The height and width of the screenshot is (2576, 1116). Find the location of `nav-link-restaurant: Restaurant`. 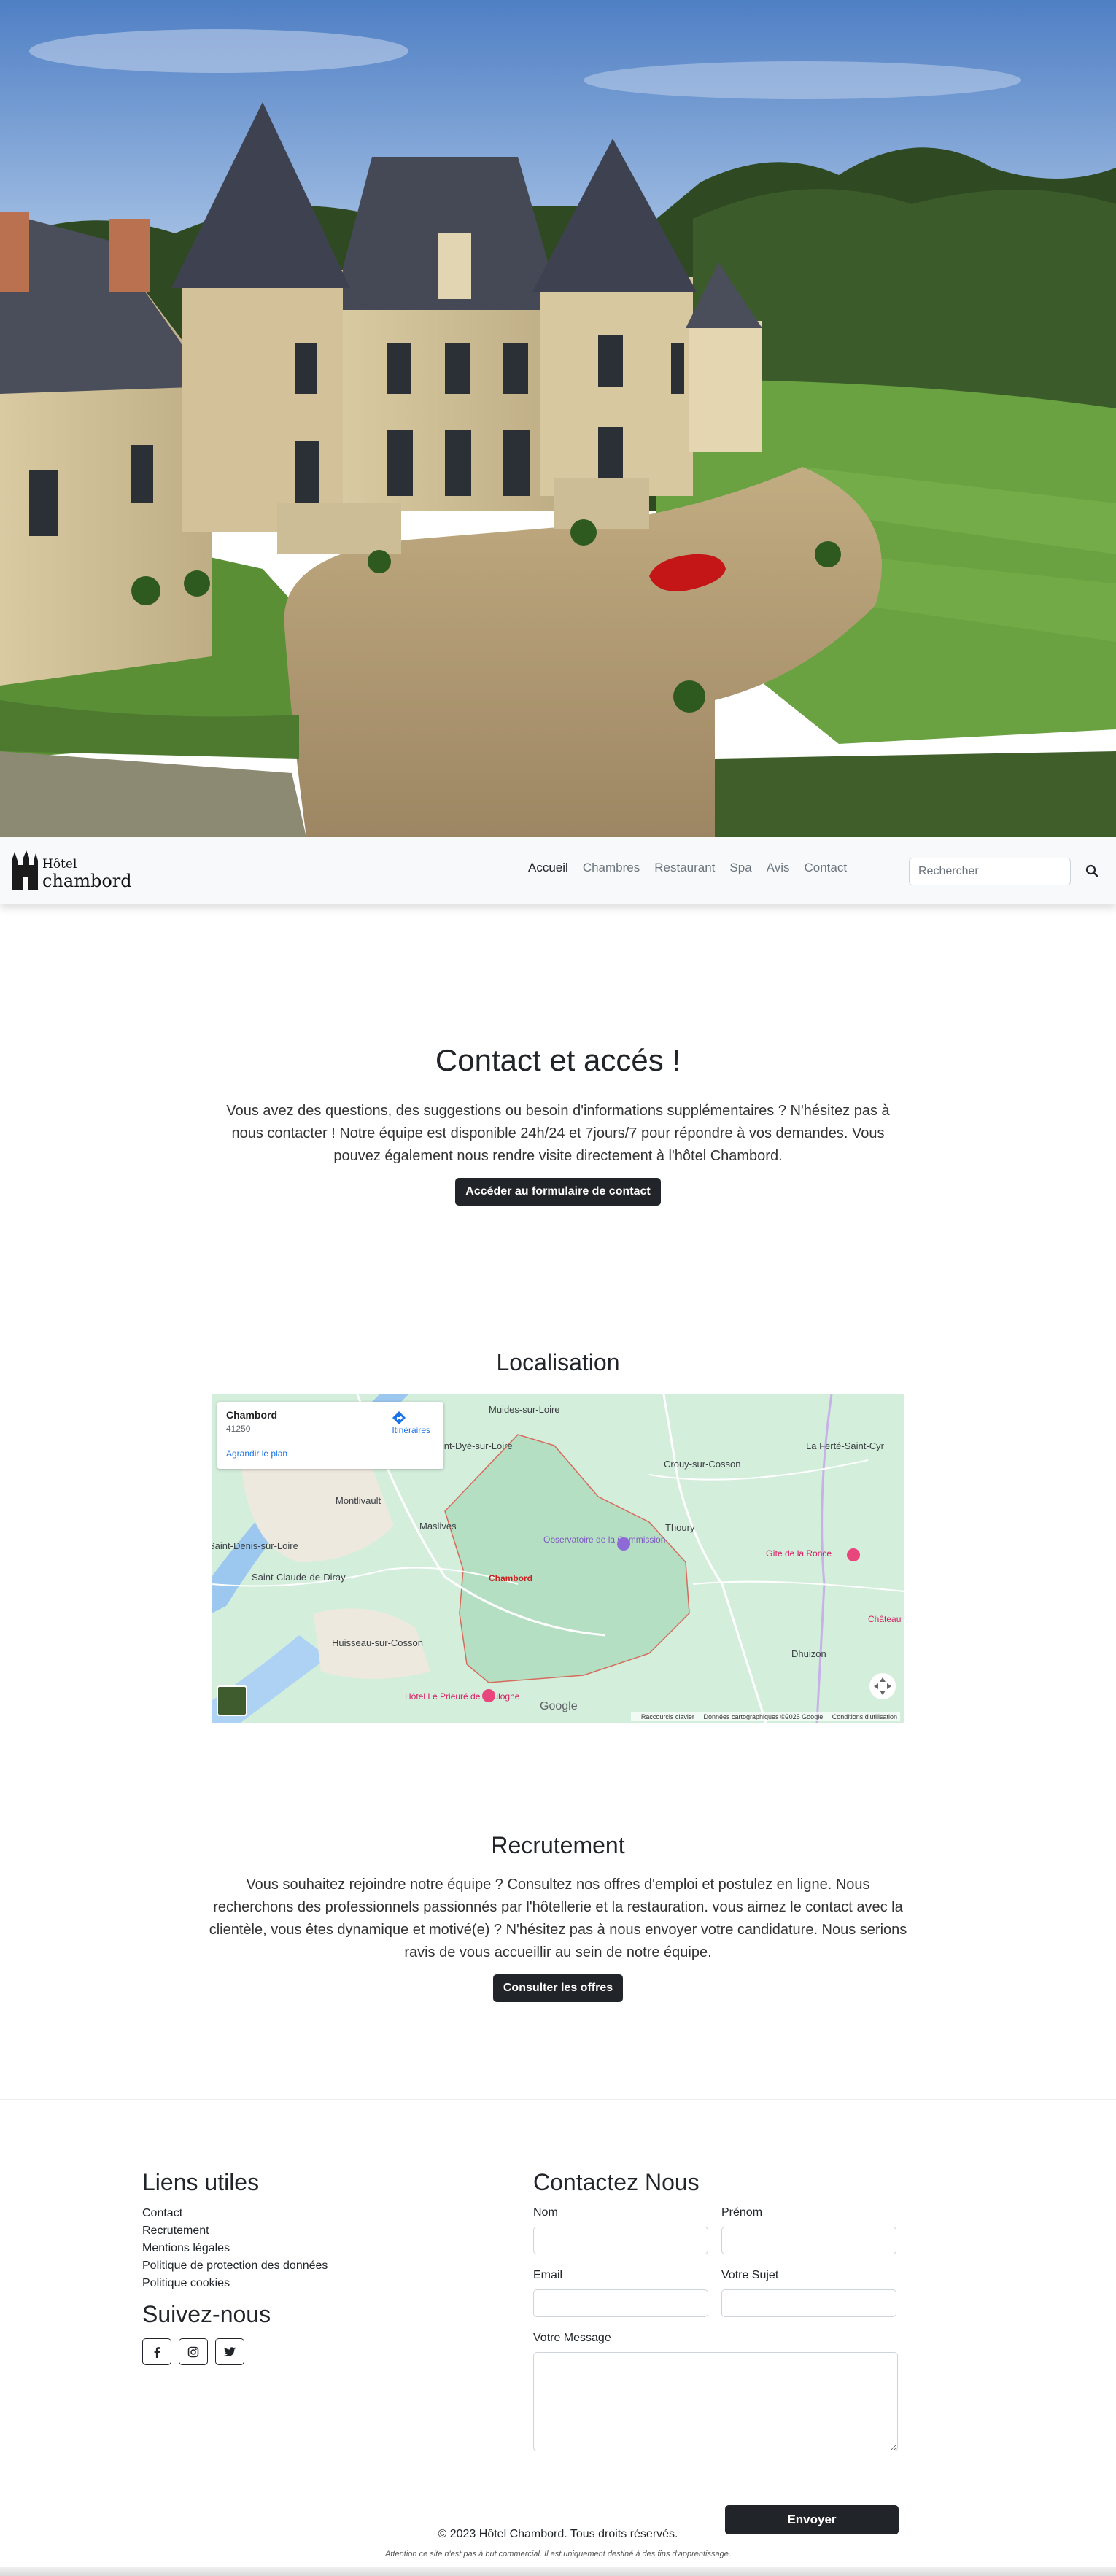

nav-link-restaurant: Restaurant is located at coordinates (684, 868).